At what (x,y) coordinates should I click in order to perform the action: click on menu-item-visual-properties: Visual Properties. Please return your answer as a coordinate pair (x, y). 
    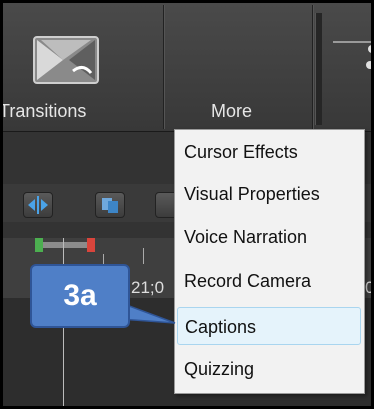
    Looking at the image, I should click on (269, 194).